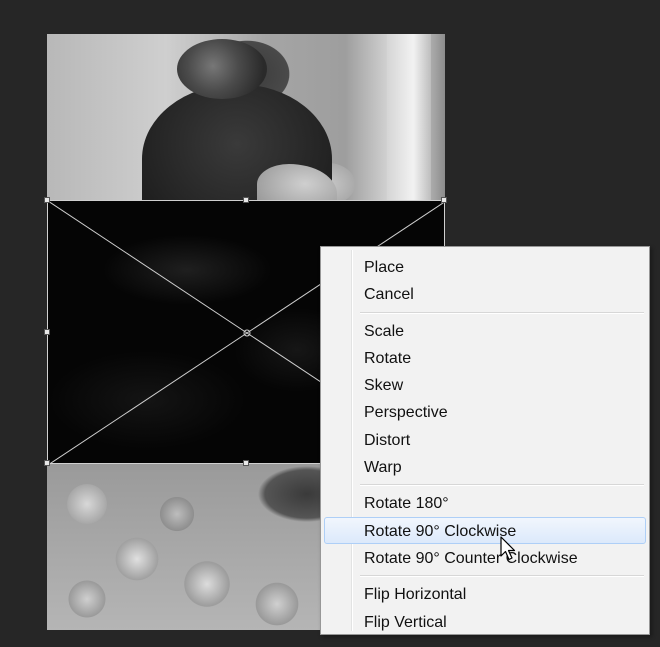  Describe the element at coordinates (485, 266) in the screenshot. I see `menu-item-place: Place` at that location.